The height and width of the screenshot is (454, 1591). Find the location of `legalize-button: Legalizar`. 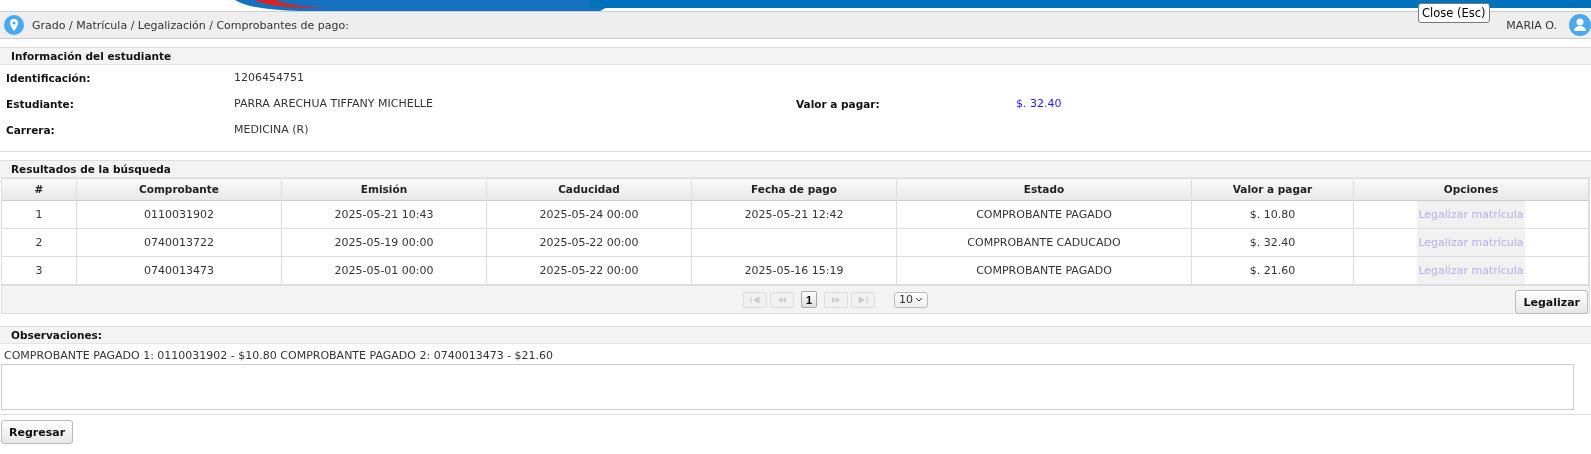

legalize-button: Legalizar is located at coordinates (1551, 302).